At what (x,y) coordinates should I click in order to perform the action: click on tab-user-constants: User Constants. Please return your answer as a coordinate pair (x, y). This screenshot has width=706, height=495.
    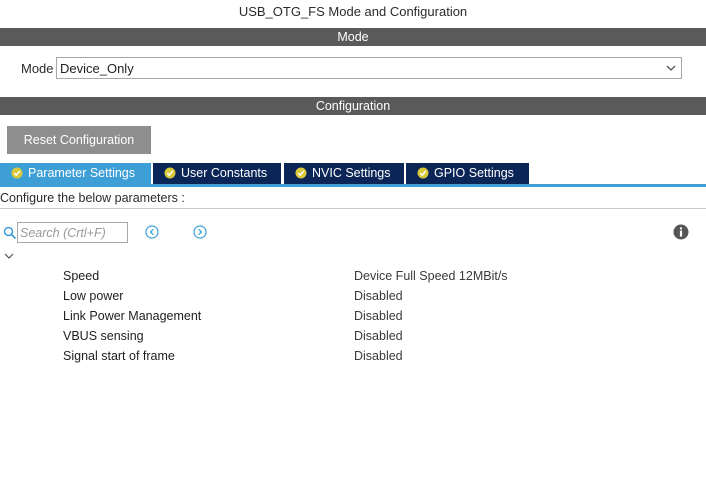
    Looking at the image, I should click on (217, 173).